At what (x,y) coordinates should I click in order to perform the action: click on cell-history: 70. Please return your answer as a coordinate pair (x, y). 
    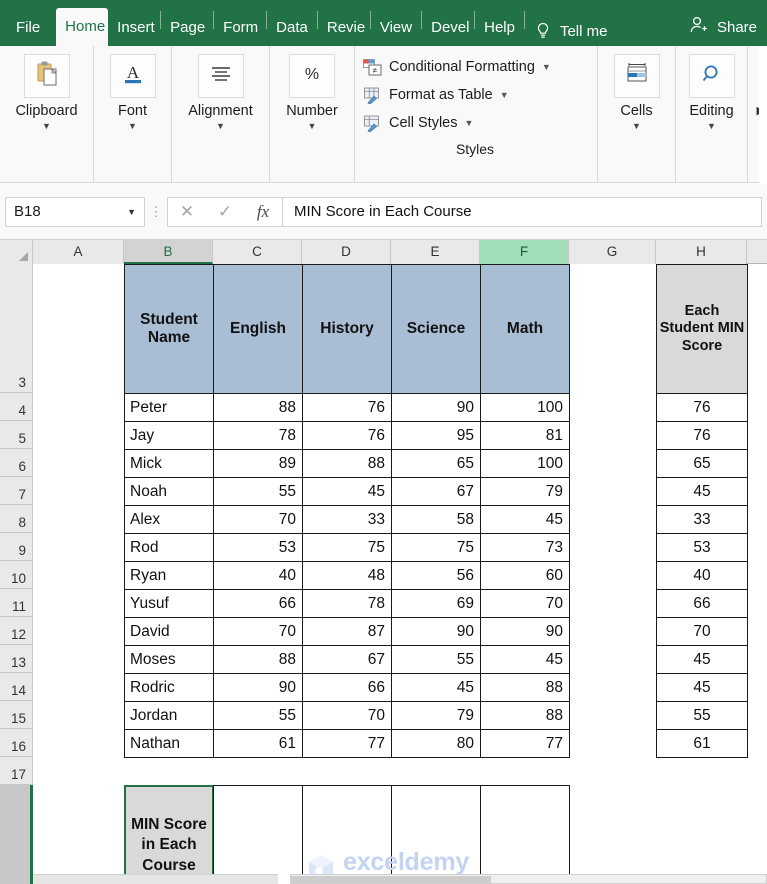
    Looking at the image, I should click on (347, 715).